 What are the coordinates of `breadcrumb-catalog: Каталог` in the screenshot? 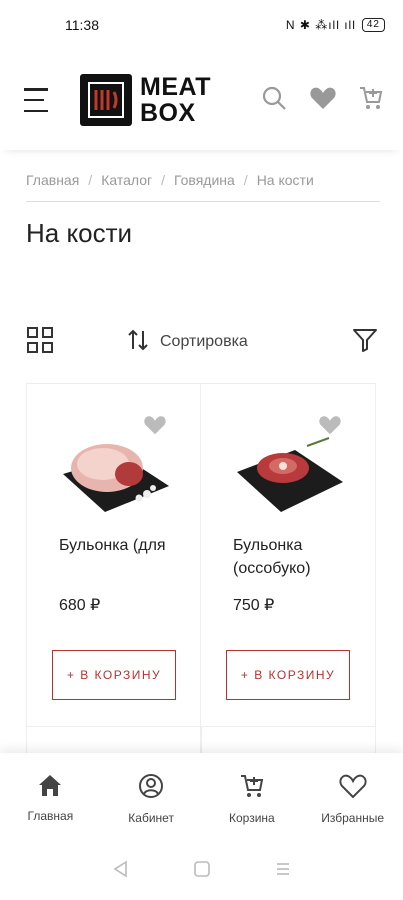 It's located at (126, 180).